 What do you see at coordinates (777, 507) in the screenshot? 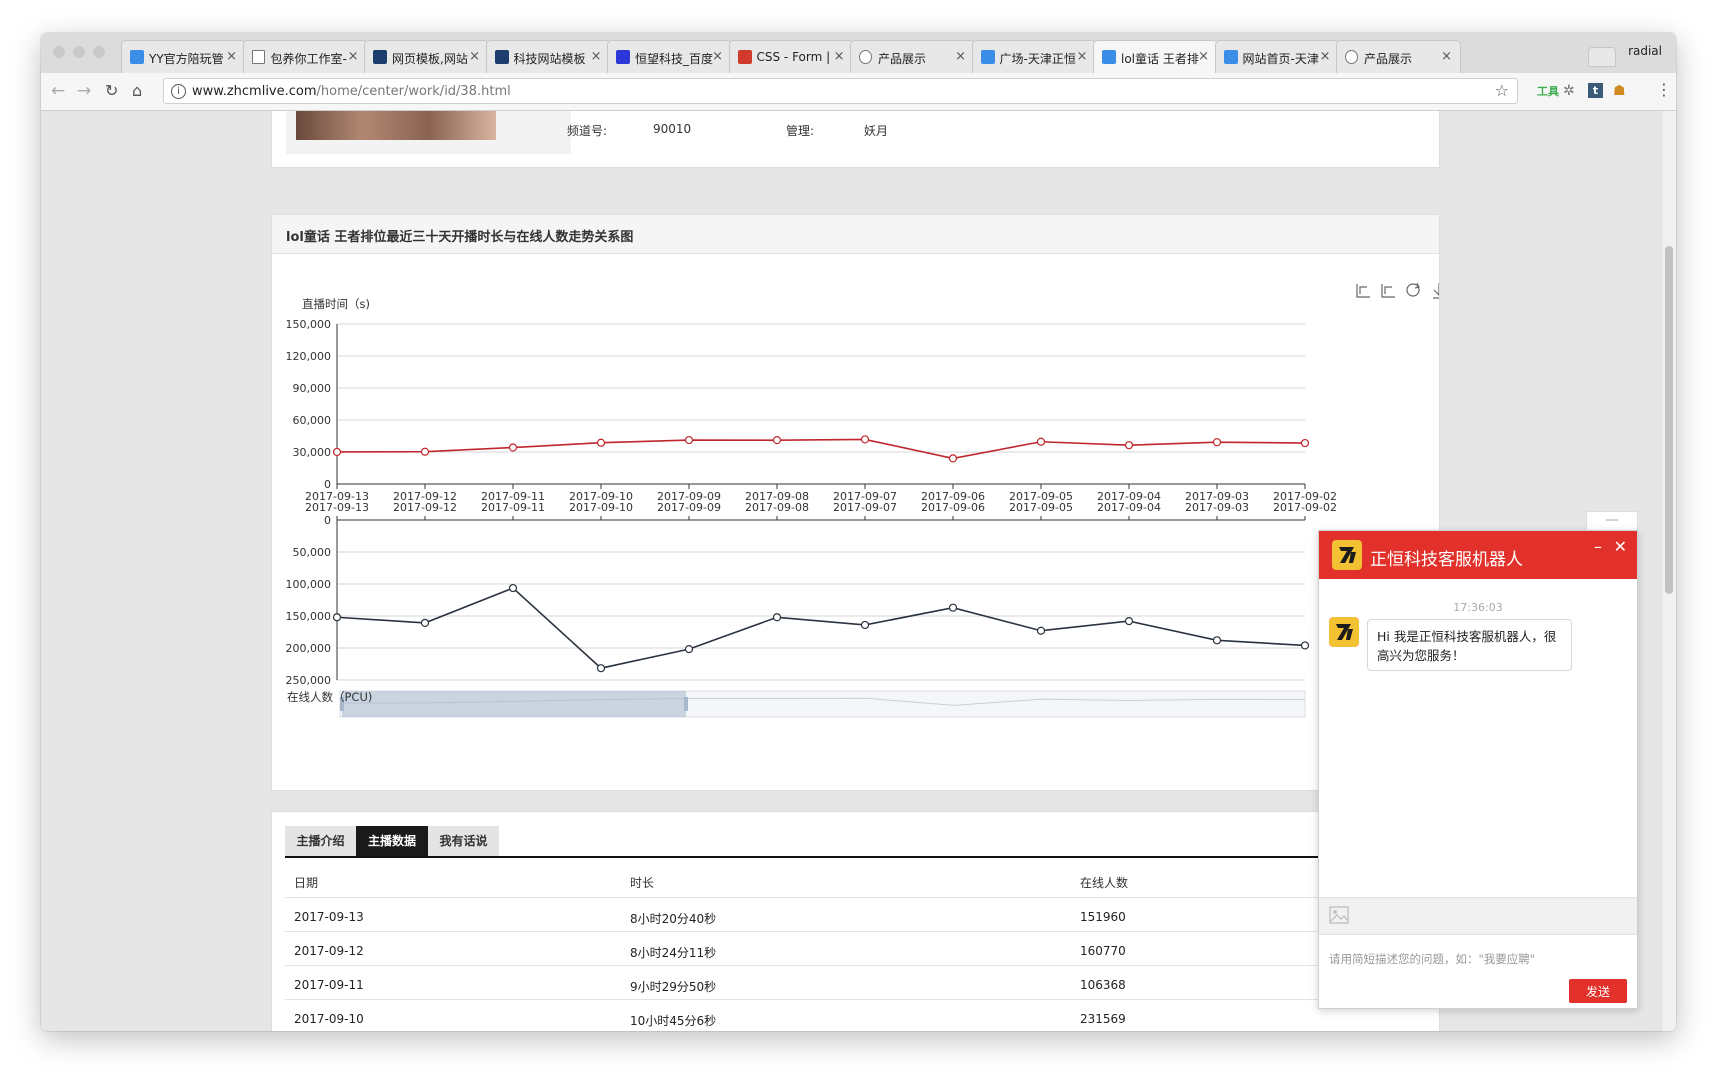
I see `bottom-x-tick-label: 2017-09-08` at bounding box center [777, 507].